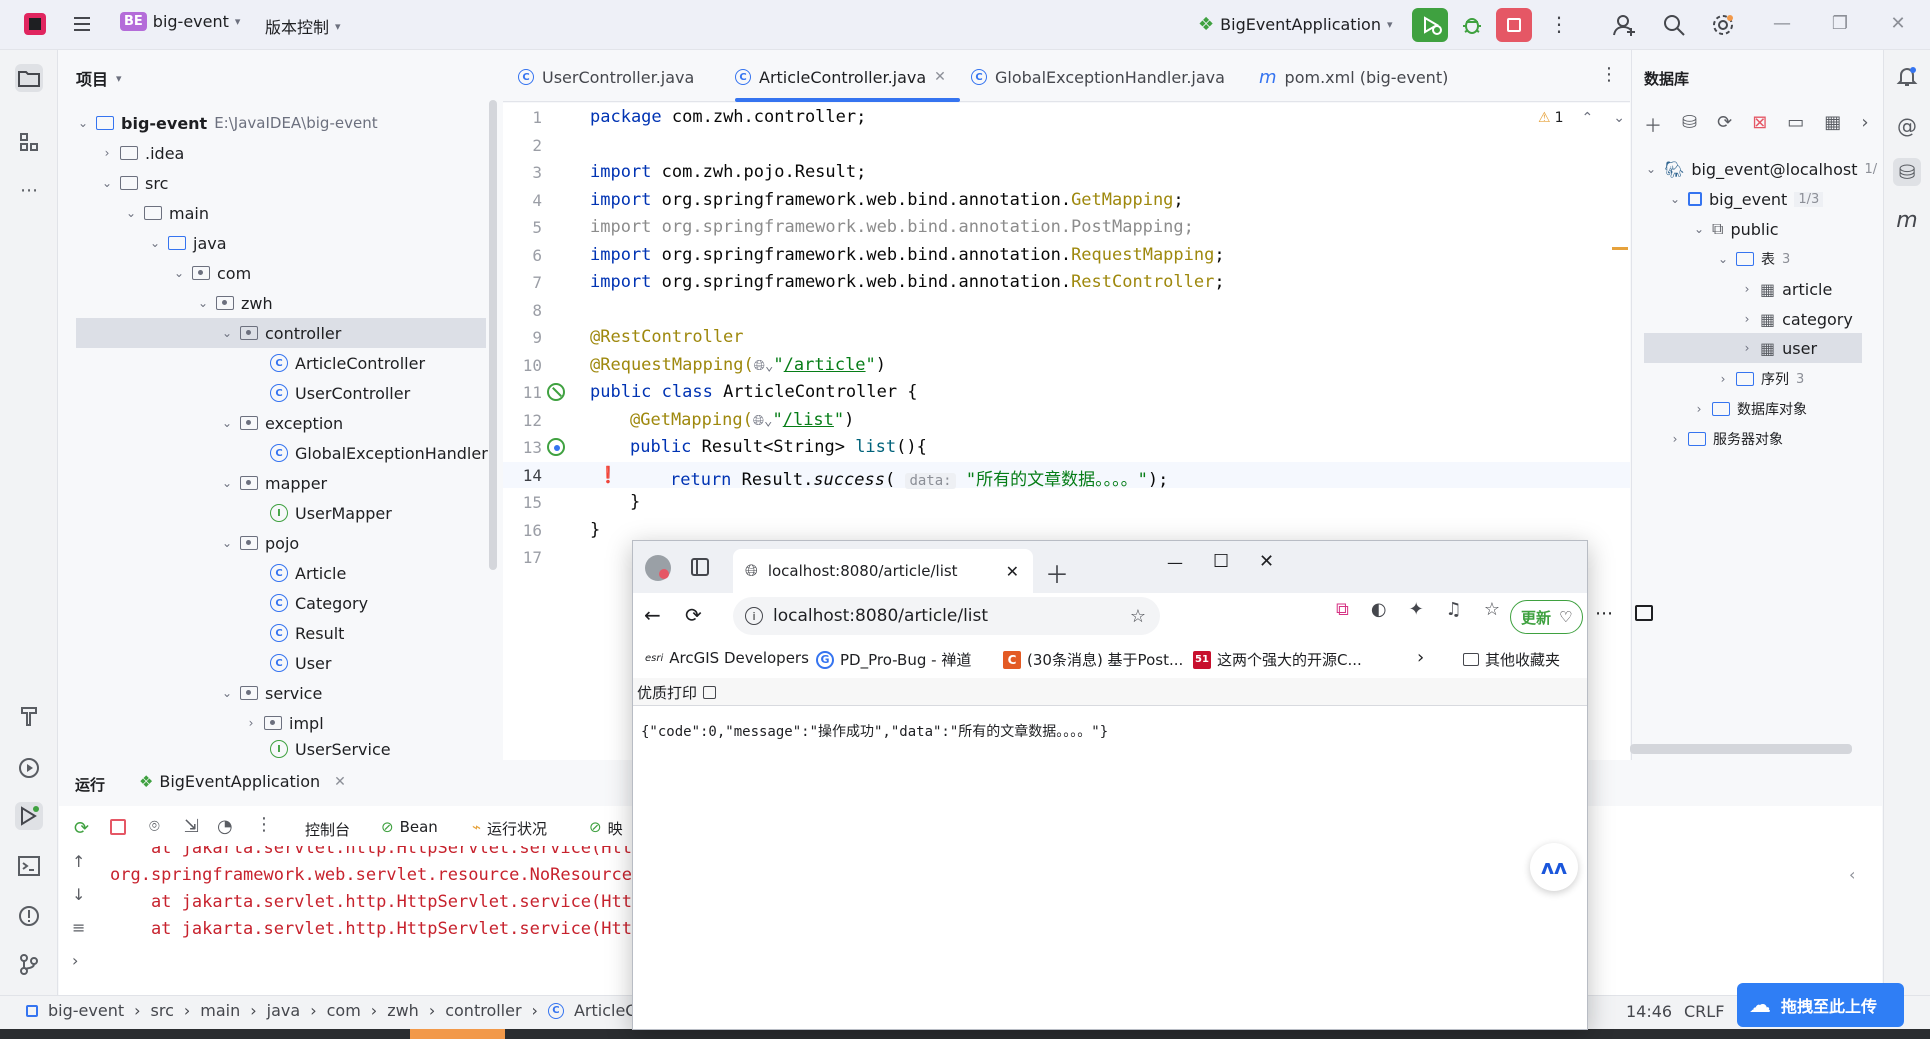 The height and width of the screenshot is (1039, 1930). Describe the element at coordinates (99, 78) in the screenshot. I see `project-panel-header: 项目 ▾` at that location.